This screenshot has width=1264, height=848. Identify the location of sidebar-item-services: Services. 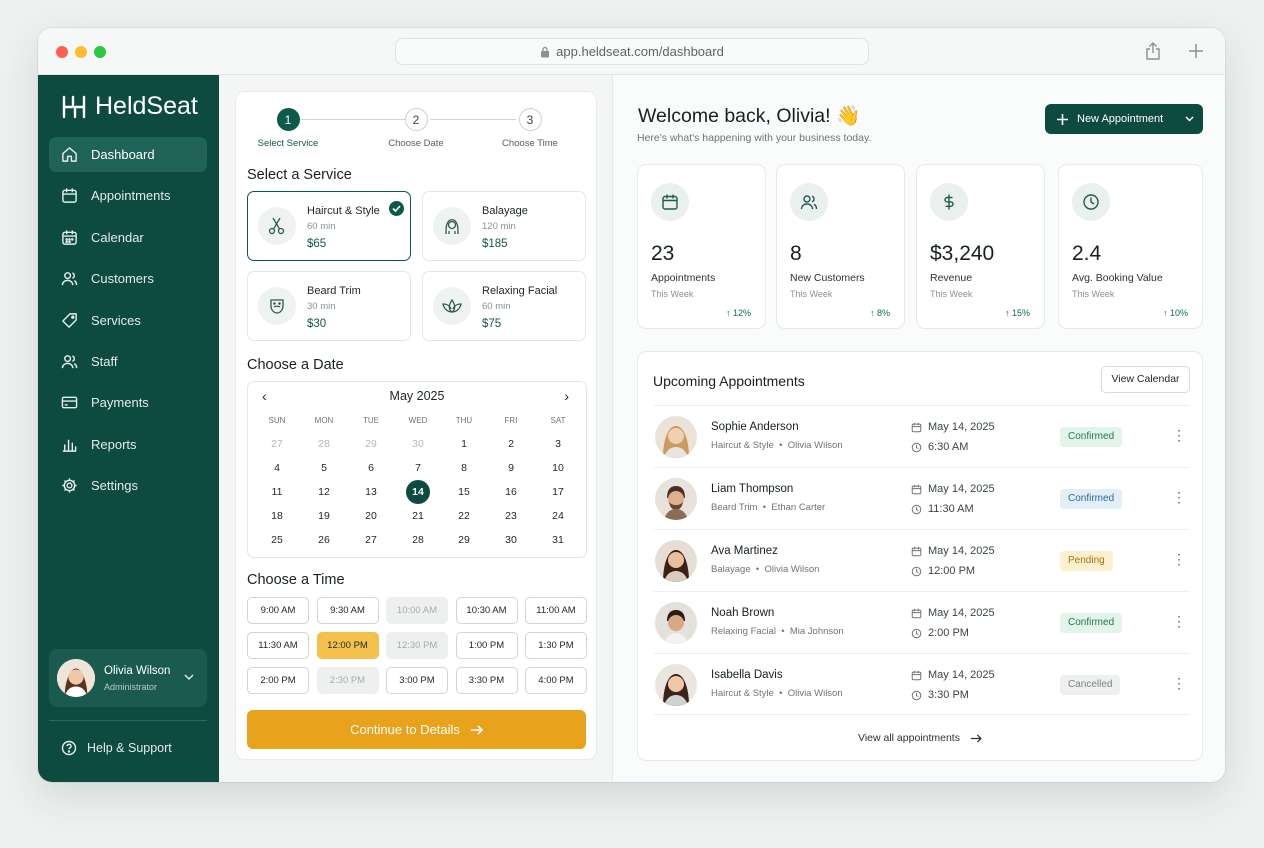
(128, 320).